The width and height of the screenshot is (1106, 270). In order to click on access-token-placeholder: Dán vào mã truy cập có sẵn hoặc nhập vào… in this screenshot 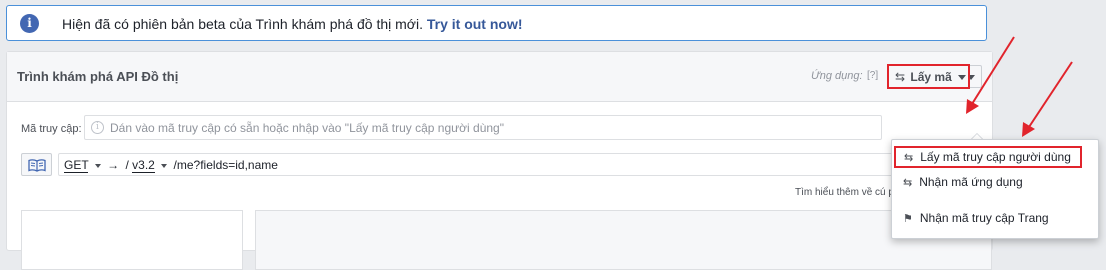, I will do `click(307, 128)`.